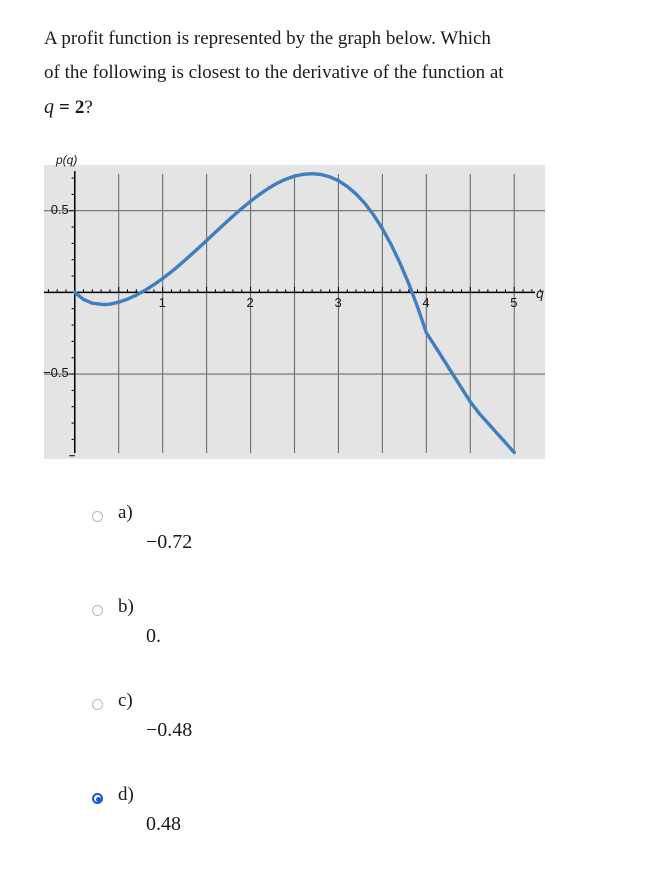 The width and height of the screenshot is (666, 881). What do you see at coordinates (67, 160) in the screenshot?
I see `y-axis-label: p(q)` at bounding box center [67, 160].